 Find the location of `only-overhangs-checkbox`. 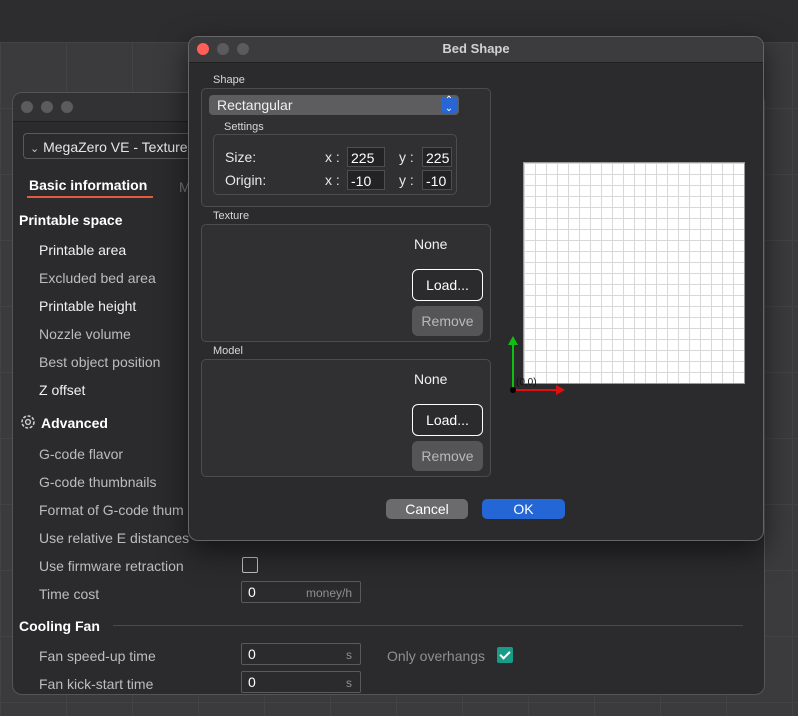

only-overhangs-checkbox is located at coordinates (505, 655).